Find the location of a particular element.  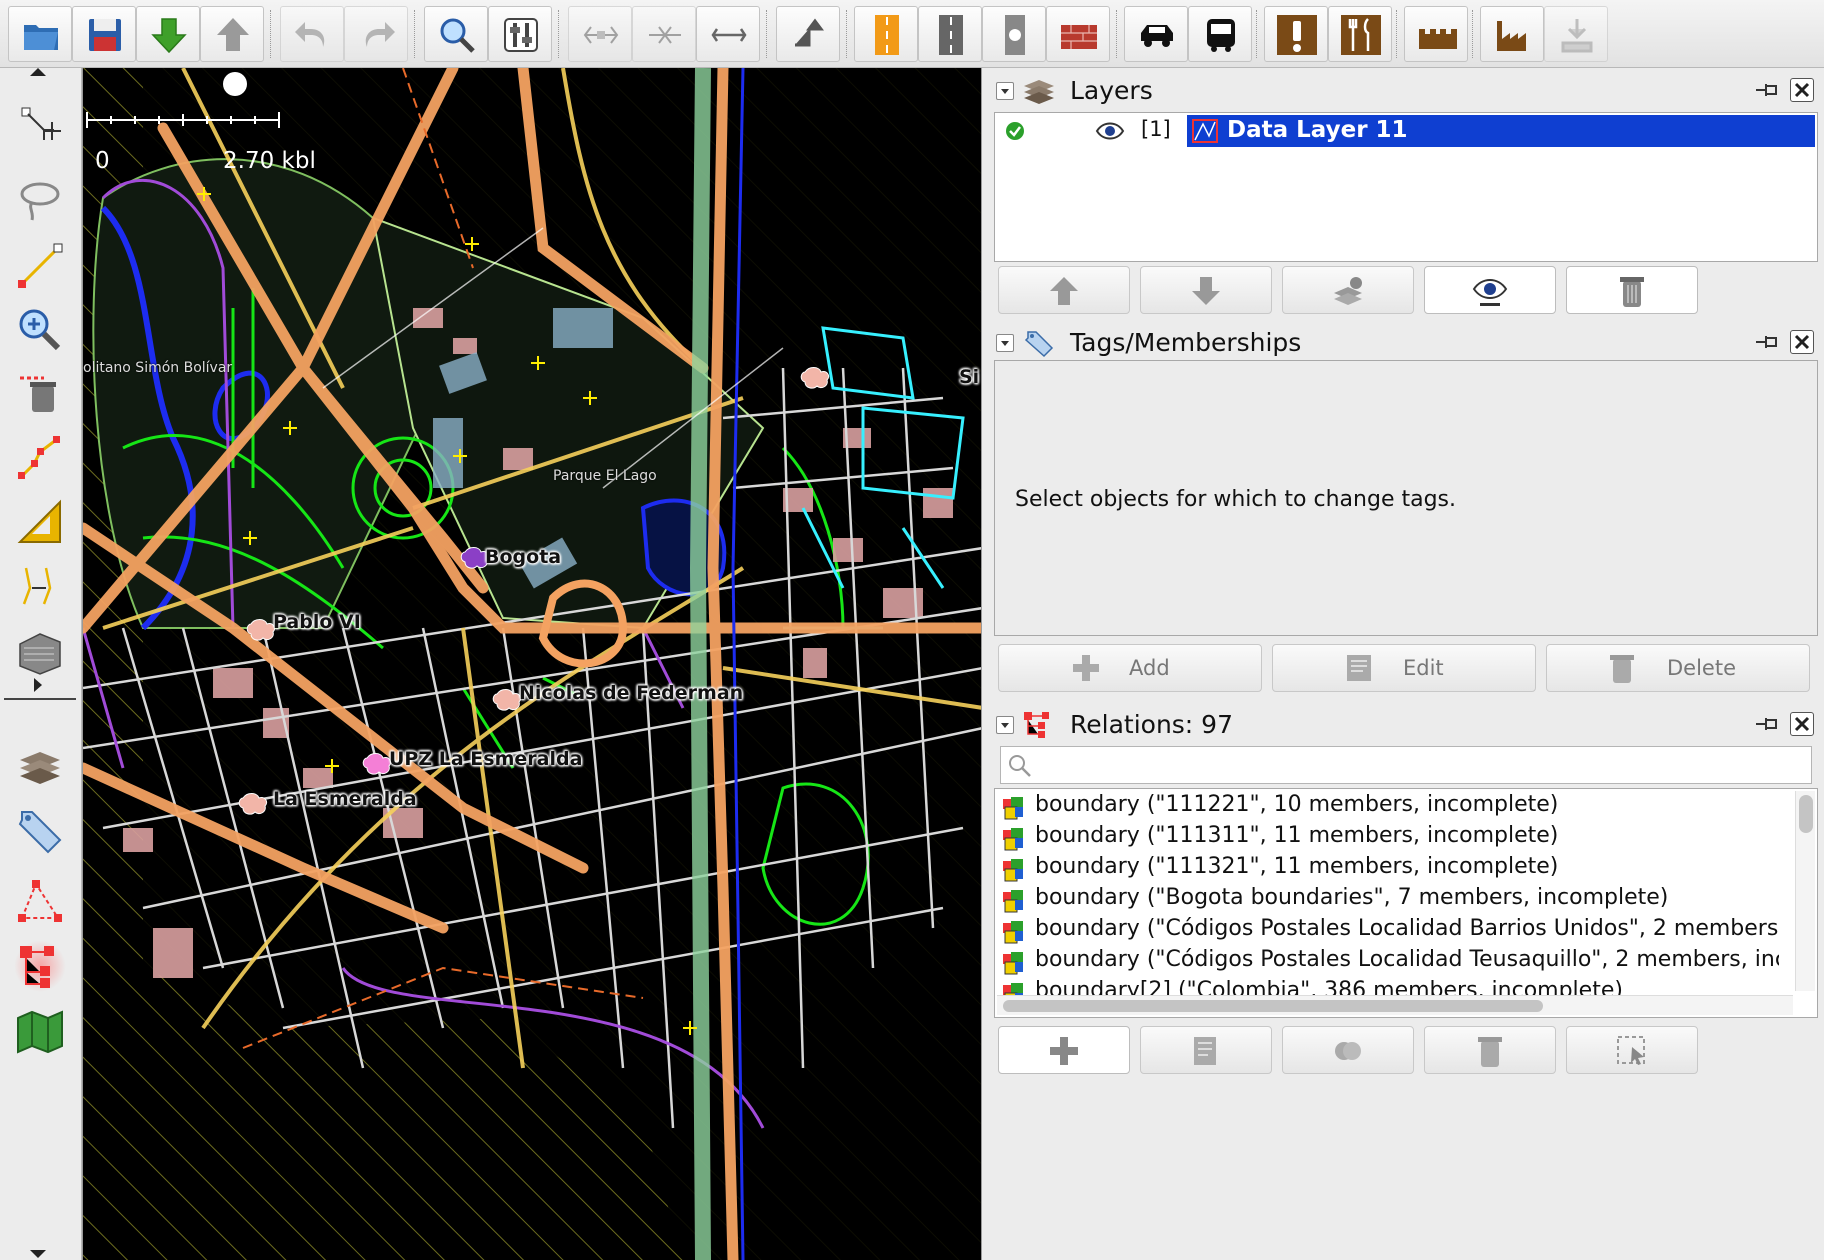

relations-horizontal-scrollbar is located at coordinates (1395, 1005).